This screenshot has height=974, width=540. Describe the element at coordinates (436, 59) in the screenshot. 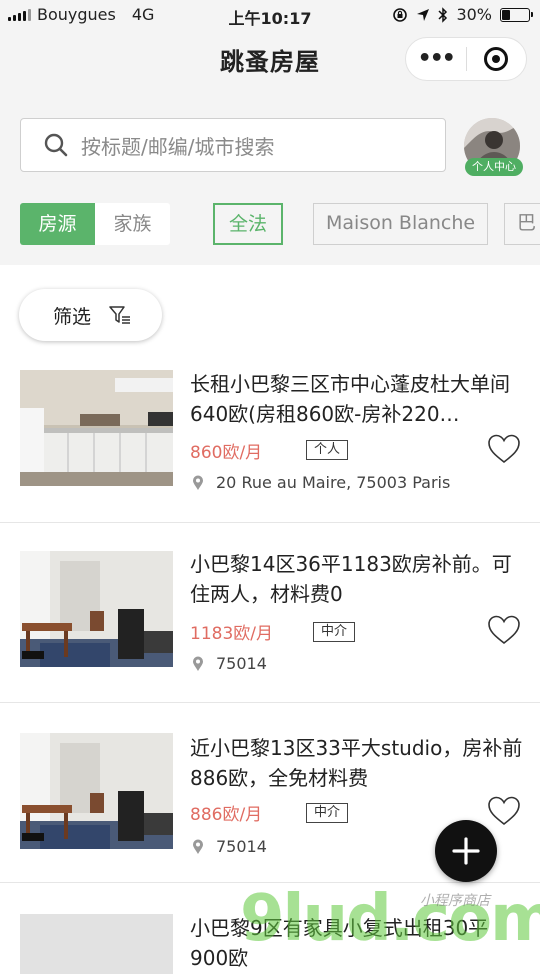

I see `ellipsis-icon: •••` at that location.